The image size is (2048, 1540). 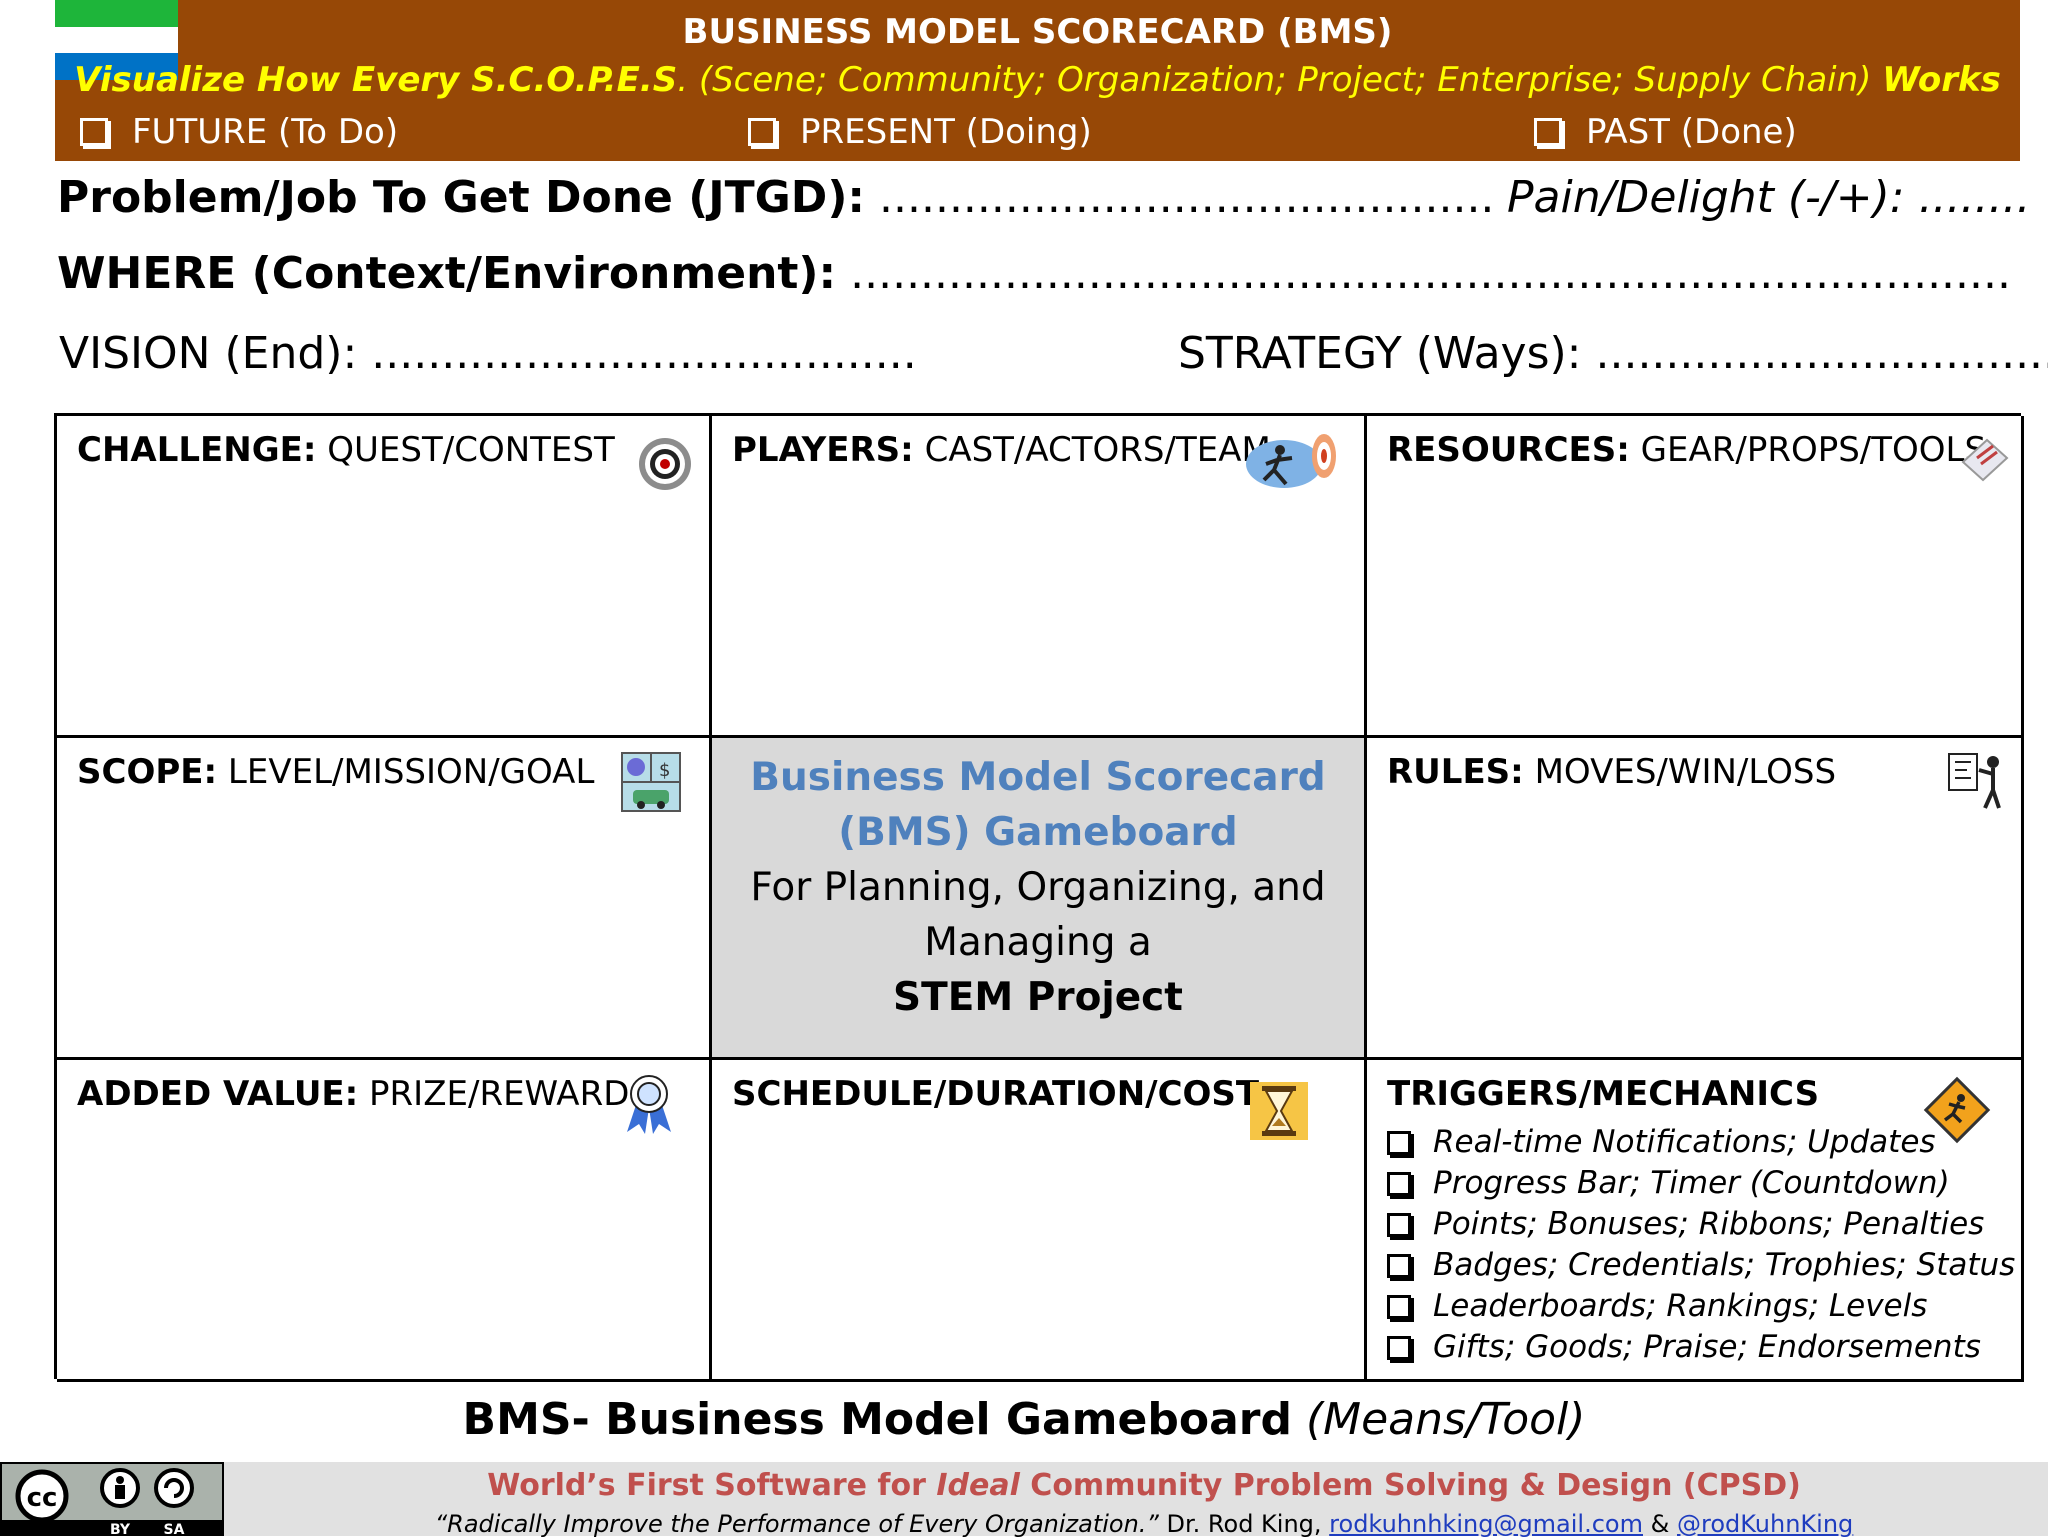 I want to click on checkbox-present: PRESENT (Doing), so click(x=920, y=132).